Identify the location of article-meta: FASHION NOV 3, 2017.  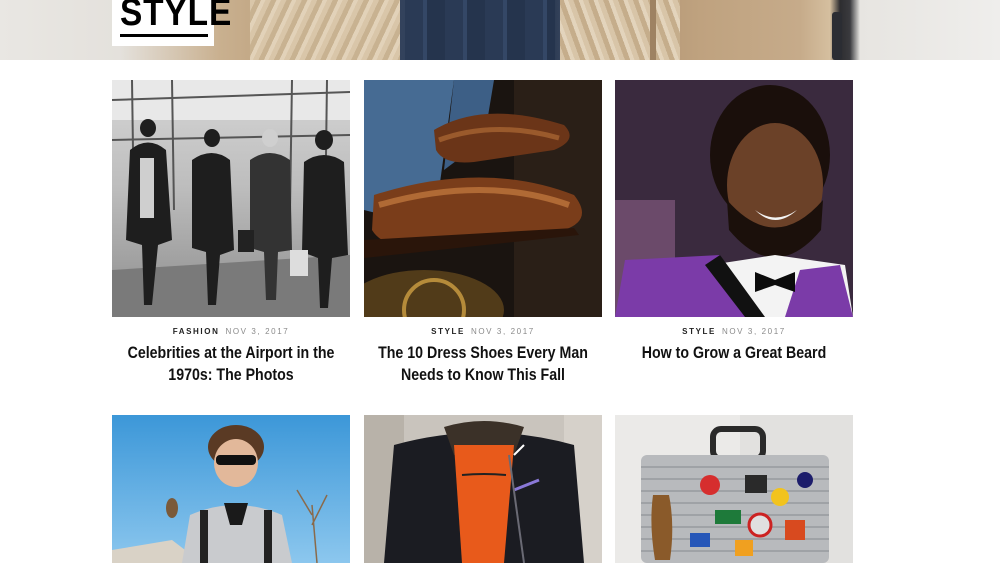
(231, 331).